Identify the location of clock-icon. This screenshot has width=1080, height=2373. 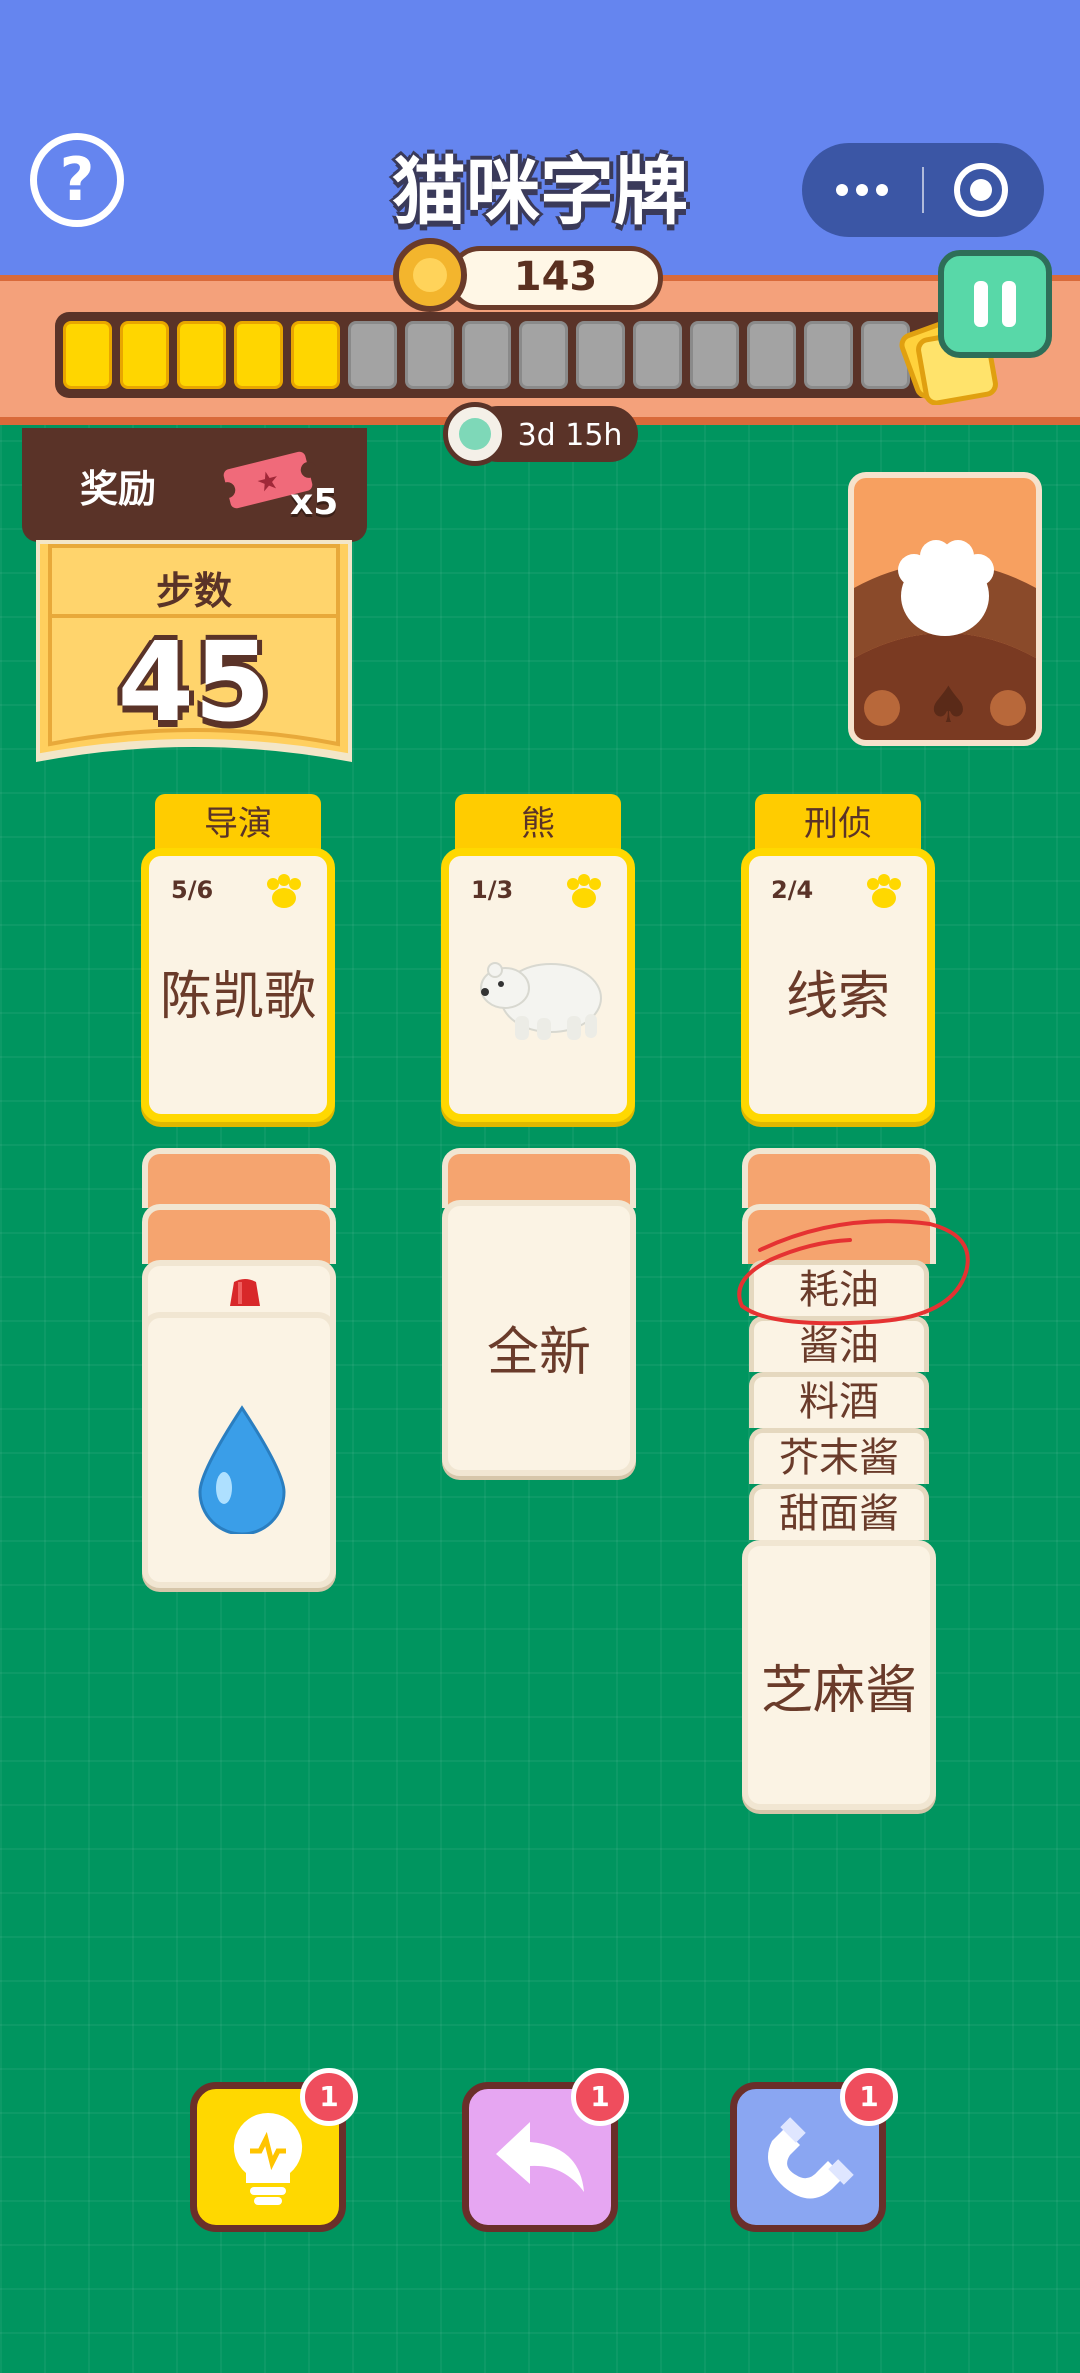
(475, 434).